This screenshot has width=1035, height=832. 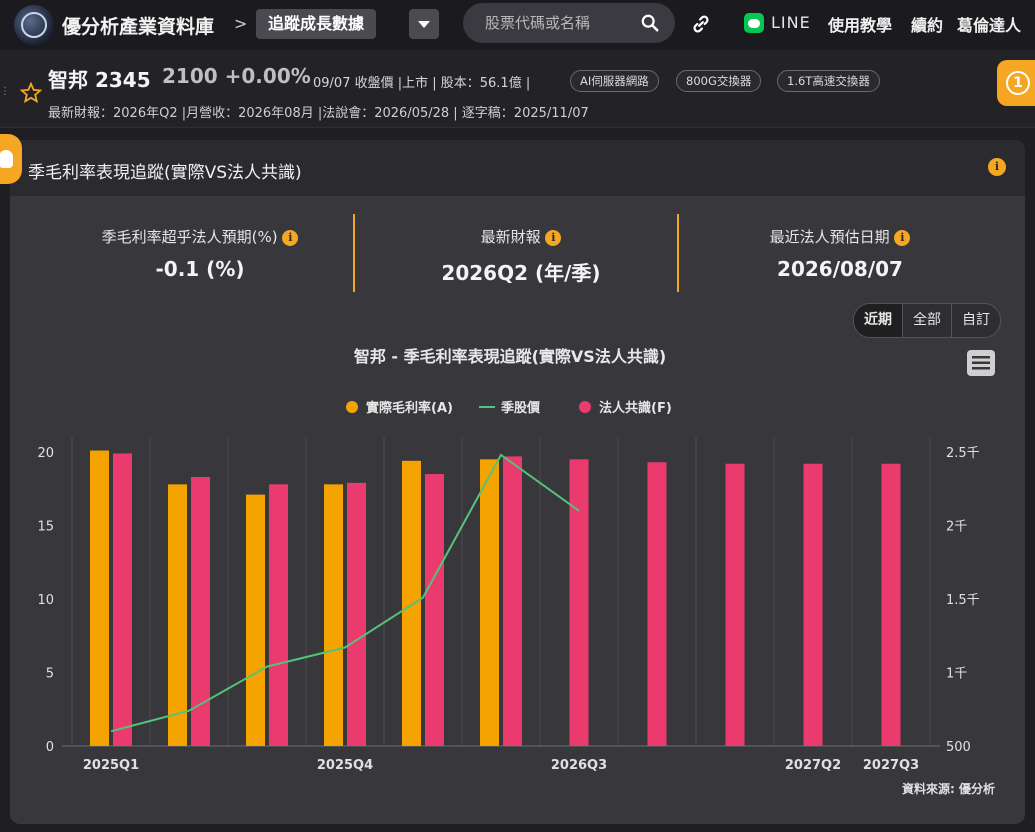 What do you see at coordinates (111, 765) in the screenshot?
I see `x-axis-tick-label: 2025Q1` at bounding box center [111, 765].